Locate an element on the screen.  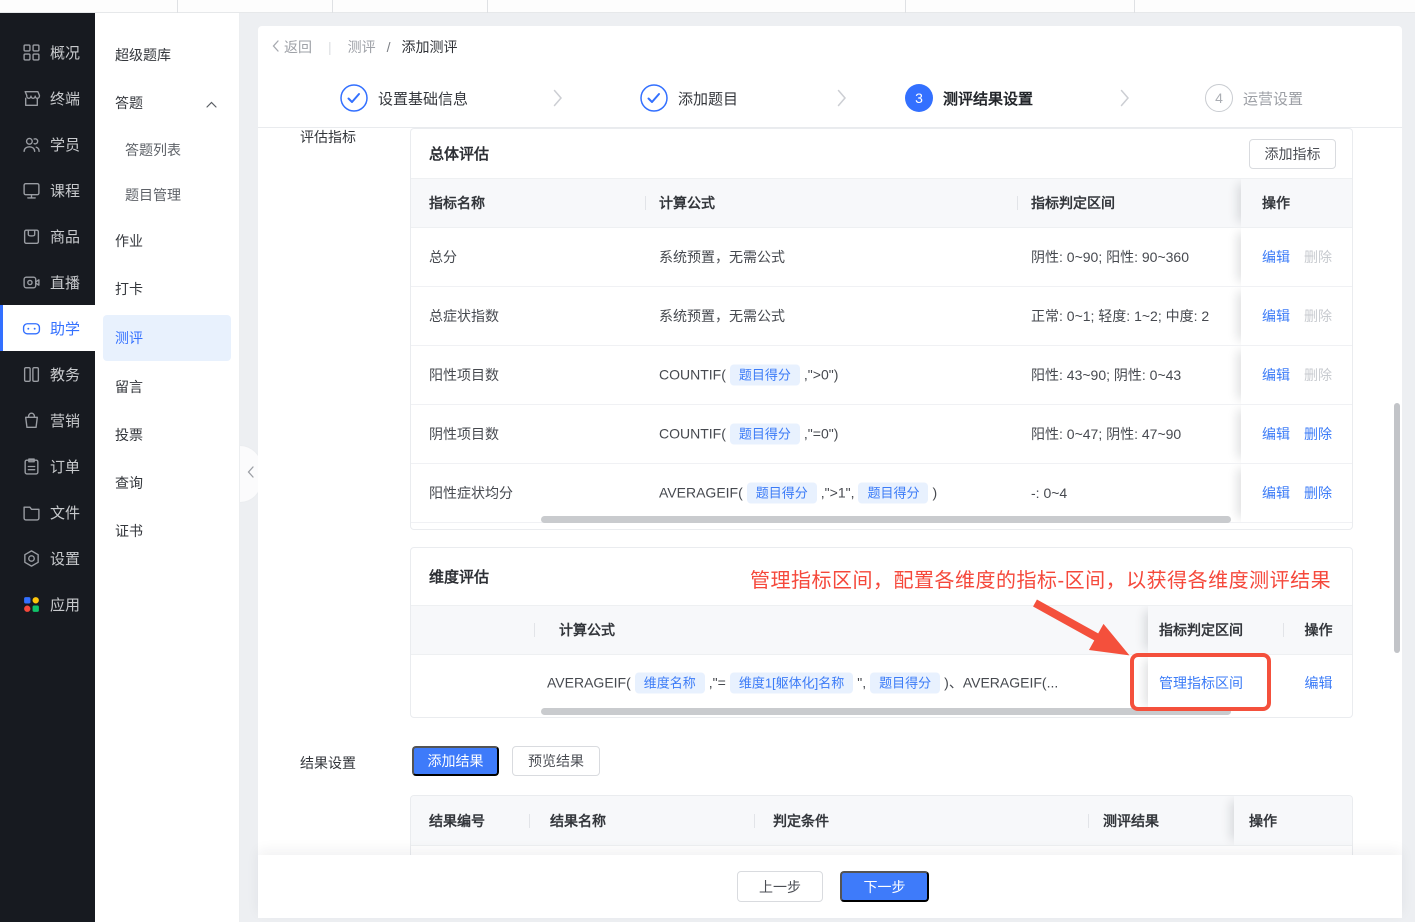
sidebar-item-label: 文件 is located at coordinates (65, 513).